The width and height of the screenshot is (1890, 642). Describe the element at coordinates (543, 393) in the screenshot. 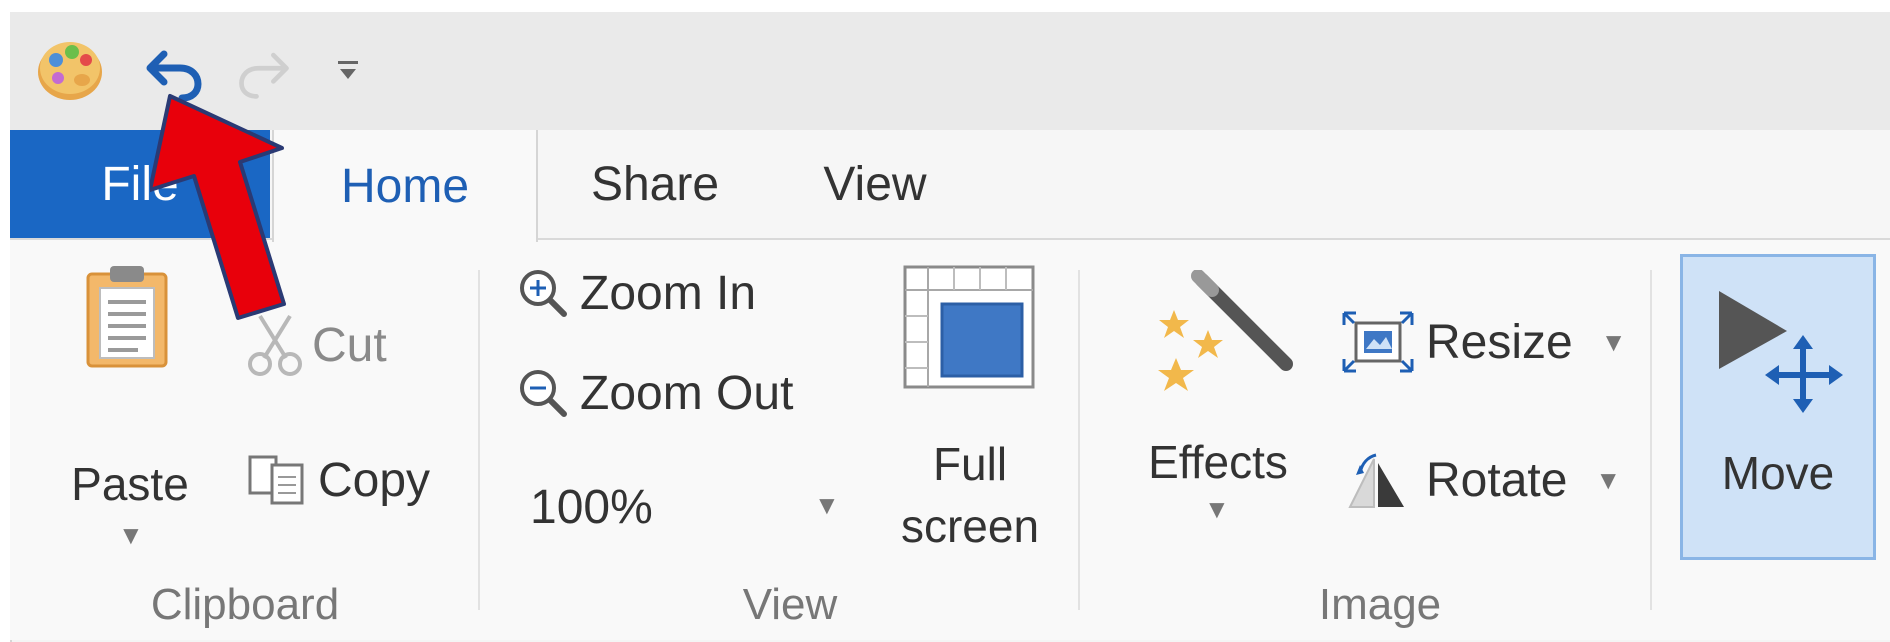

I see `zoom-out-icon` at that location.